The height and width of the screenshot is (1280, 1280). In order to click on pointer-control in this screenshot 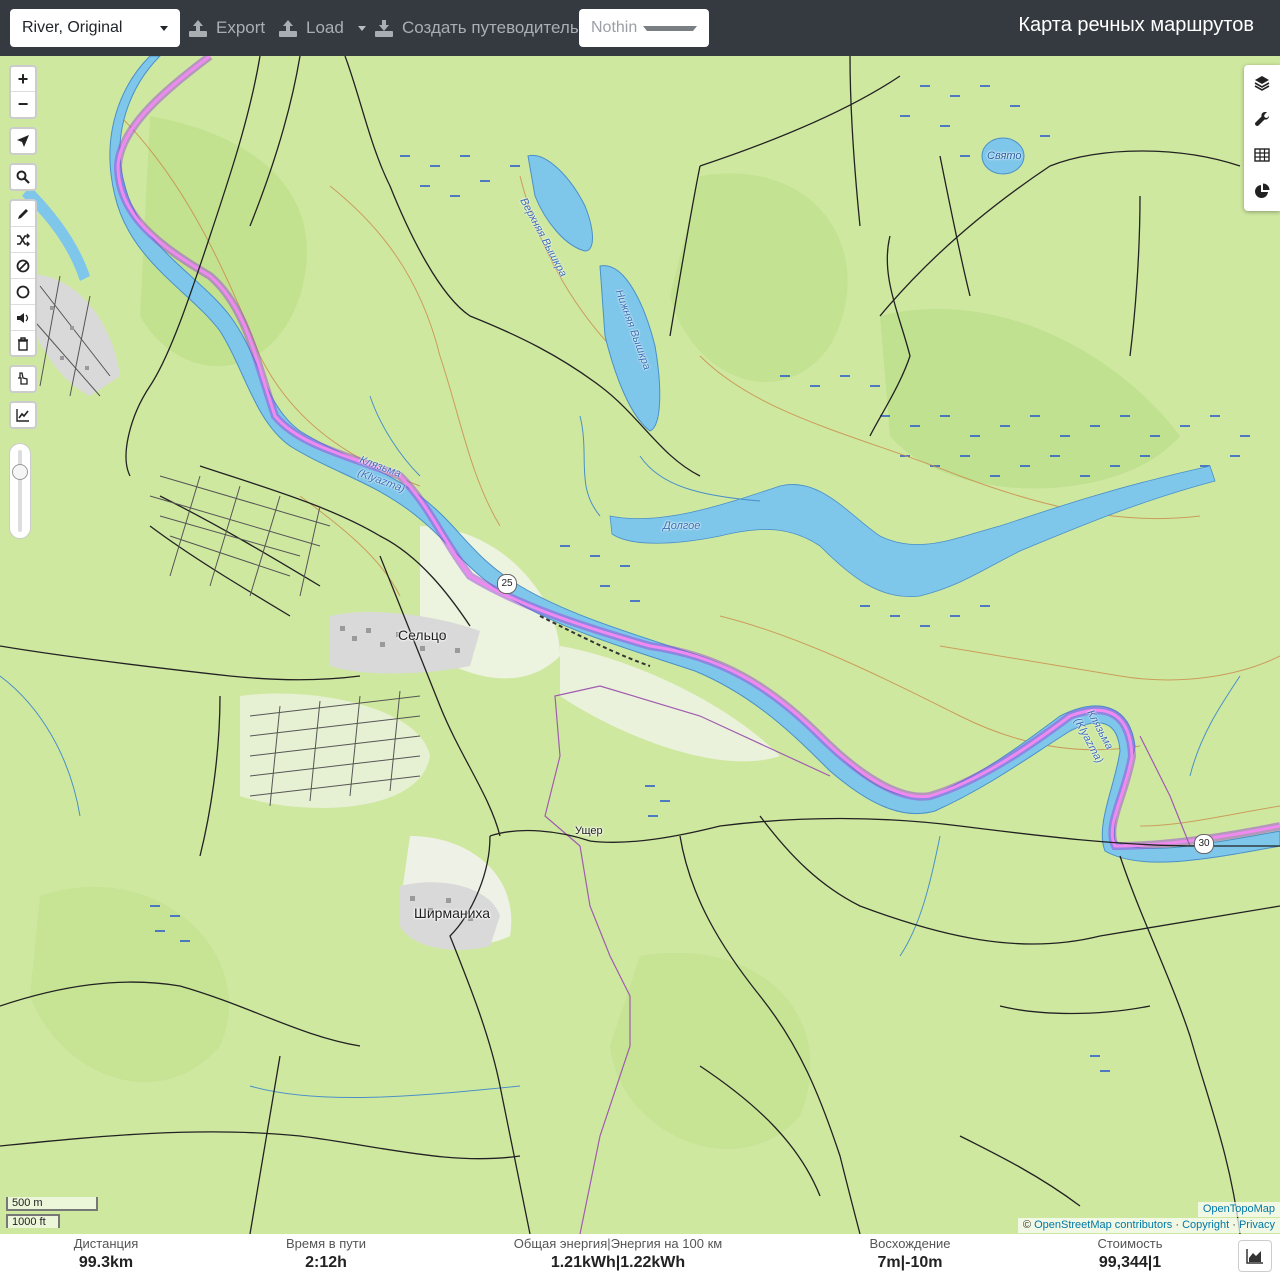, I will do `click(23, 379)`.